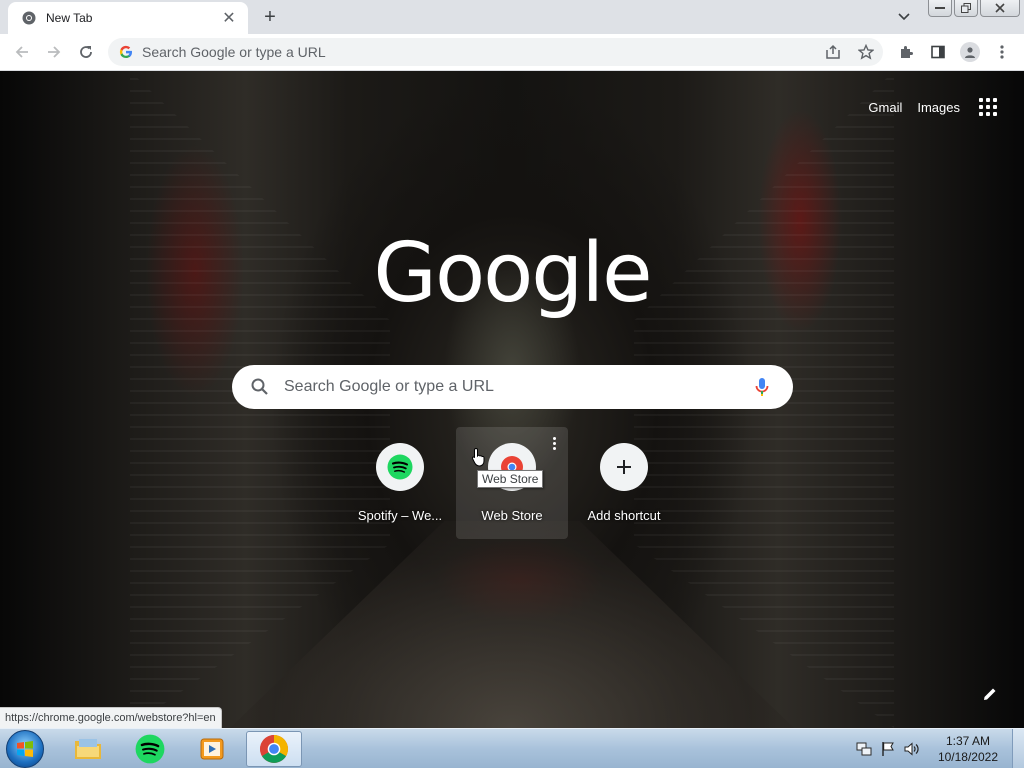  What do you see at coordinates (938, 107) in the screenshot?
I see `images-link: Images` at bounding box center [938, 107].